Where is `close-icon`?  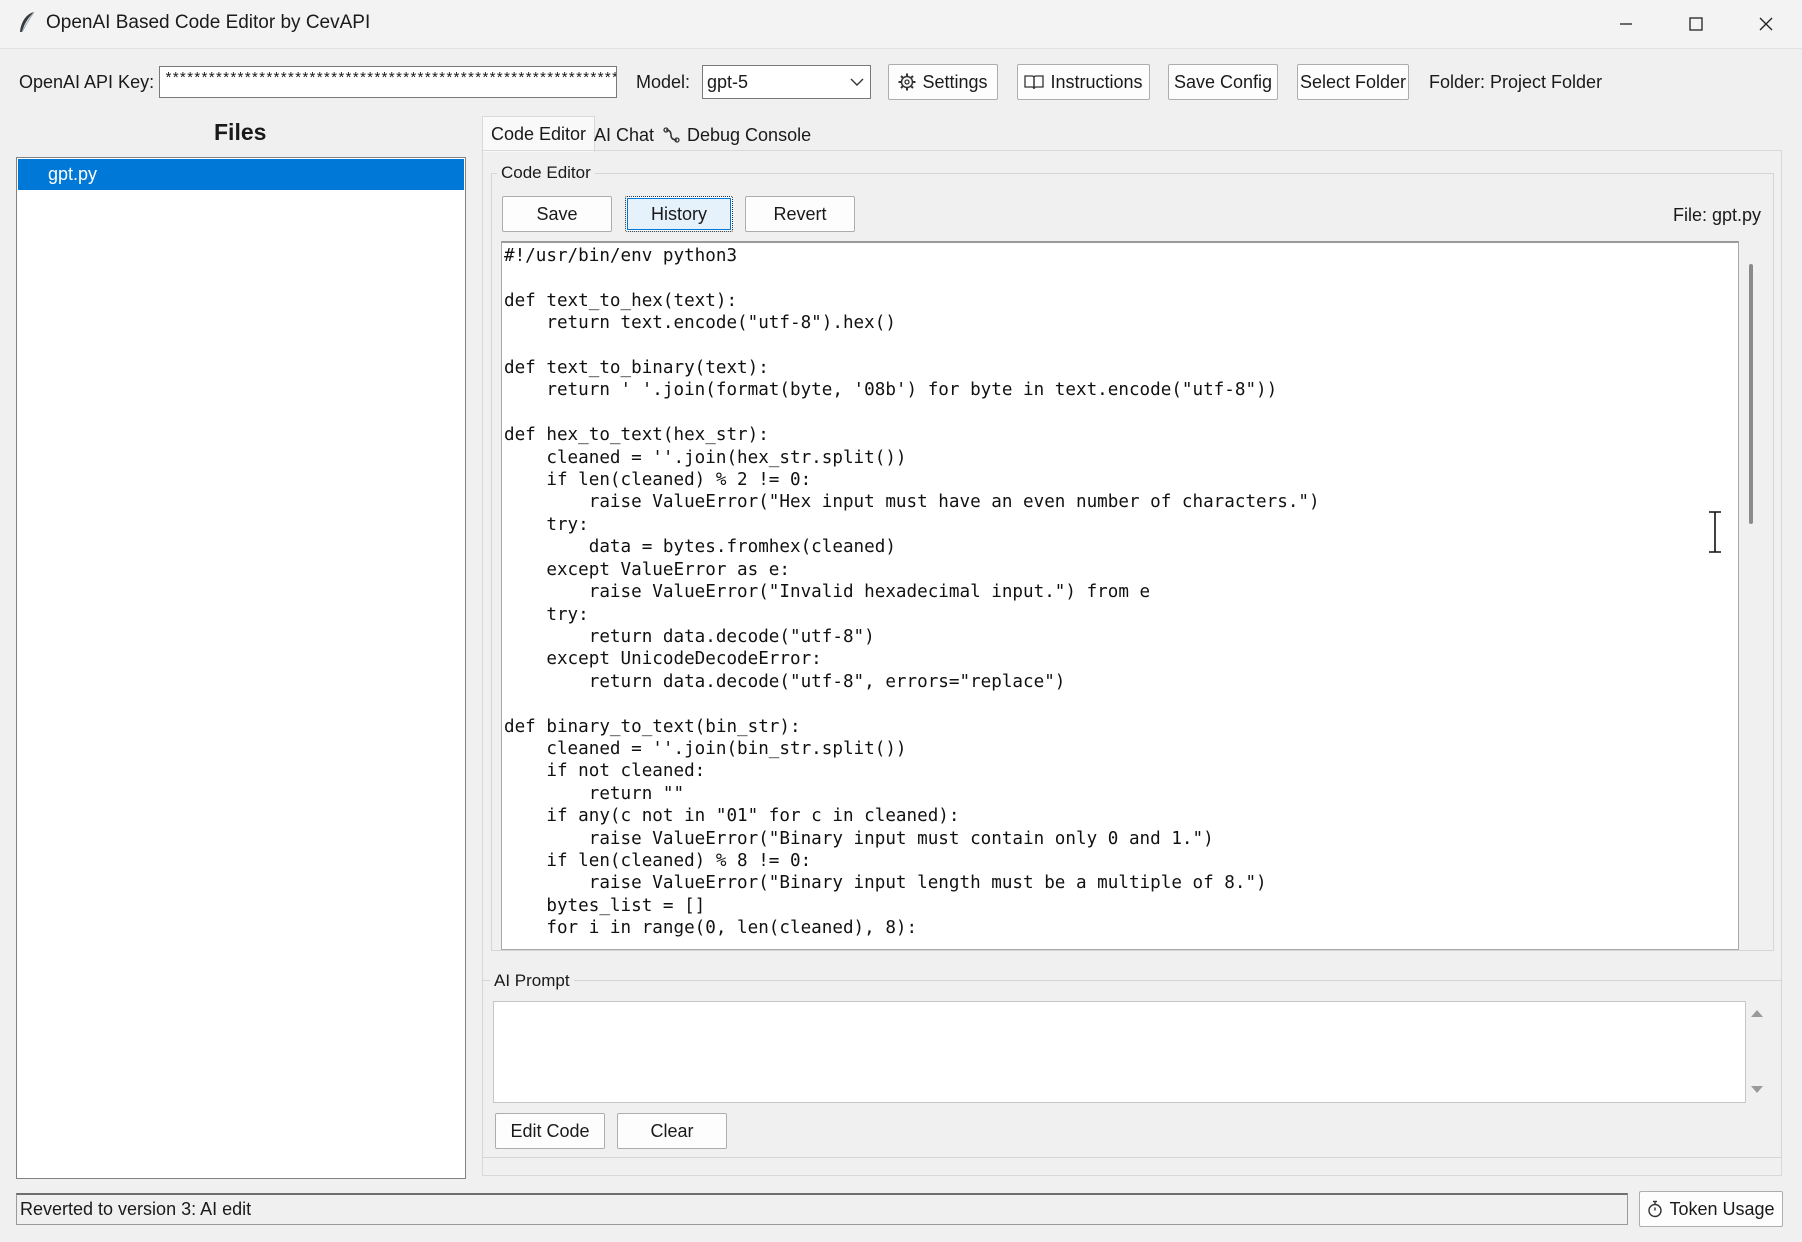
close-icon is located at coordinates (1766, 24).